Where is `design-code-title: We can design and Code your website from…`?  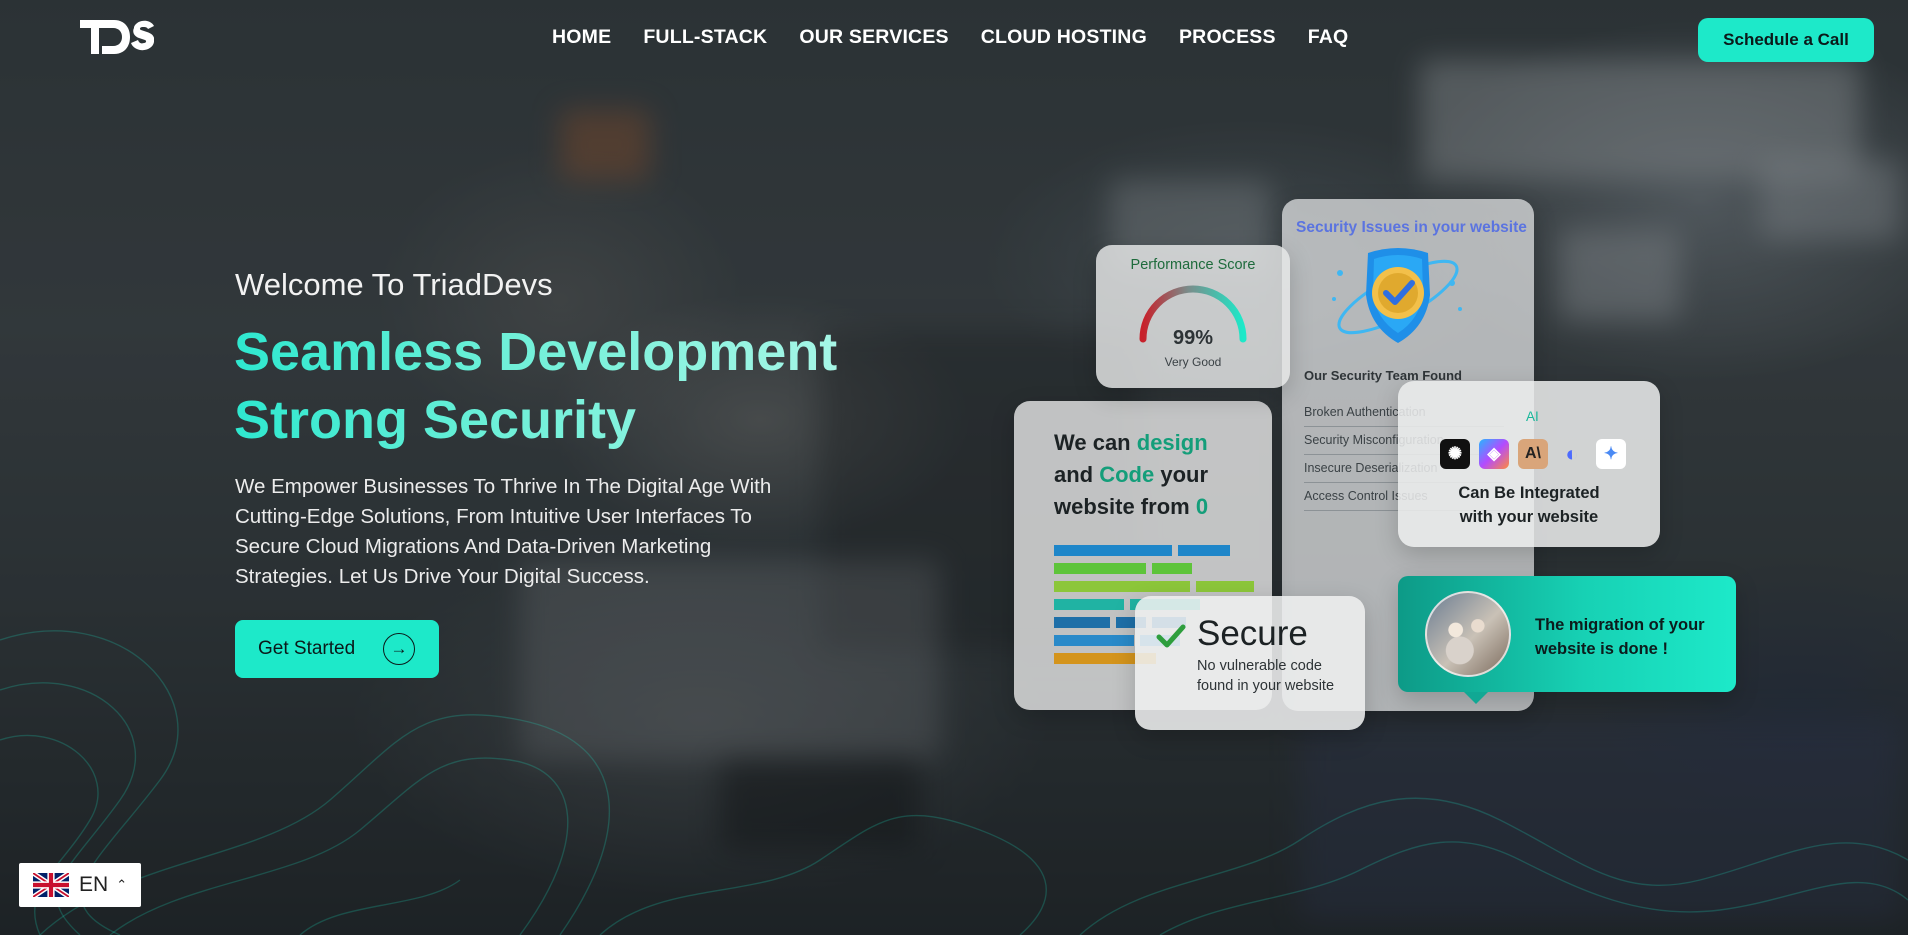 design-code-title: We can design and Code your website from… is located at coordinates (1131, 474).